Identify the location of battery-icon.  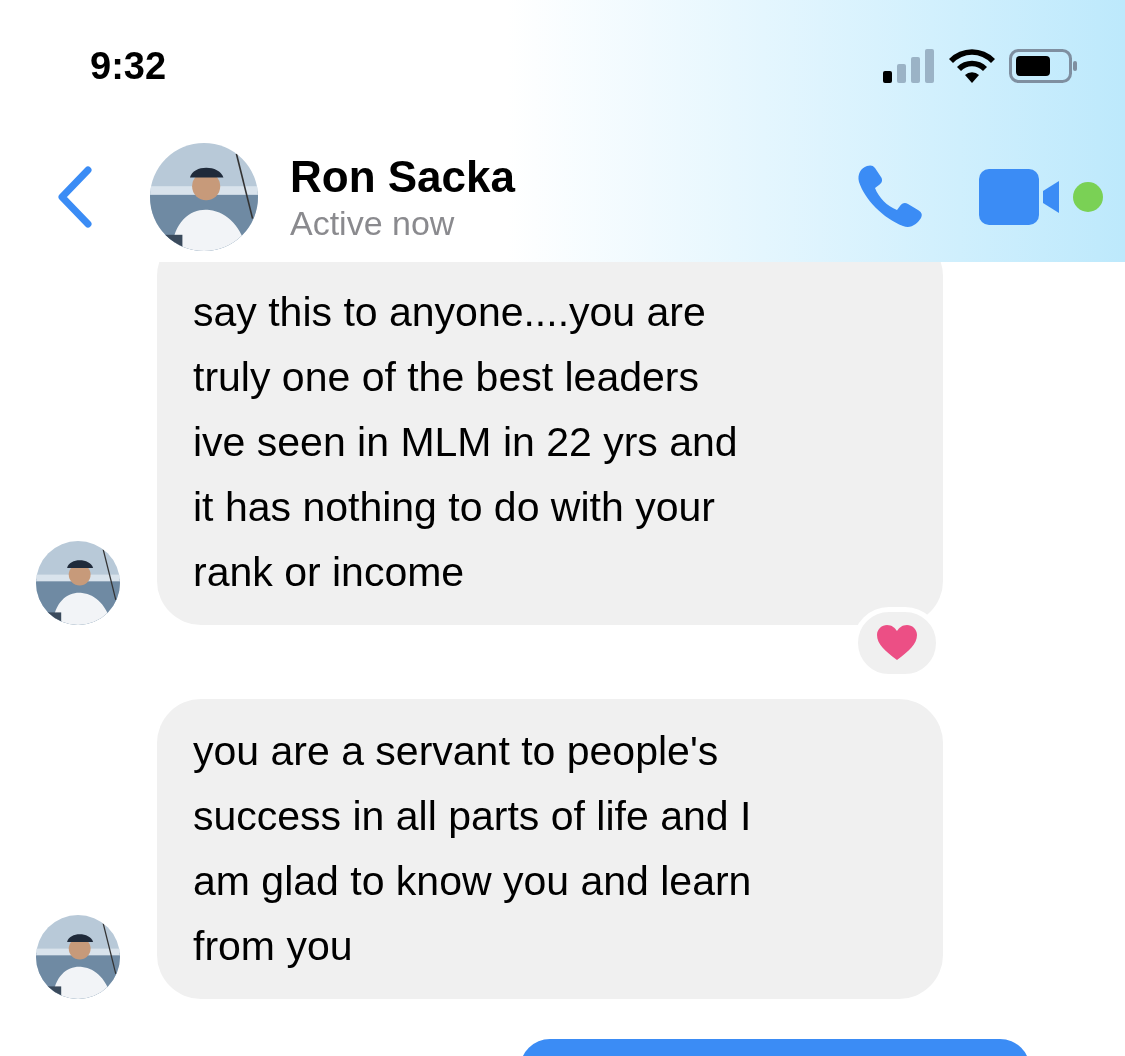
(1043, 66).